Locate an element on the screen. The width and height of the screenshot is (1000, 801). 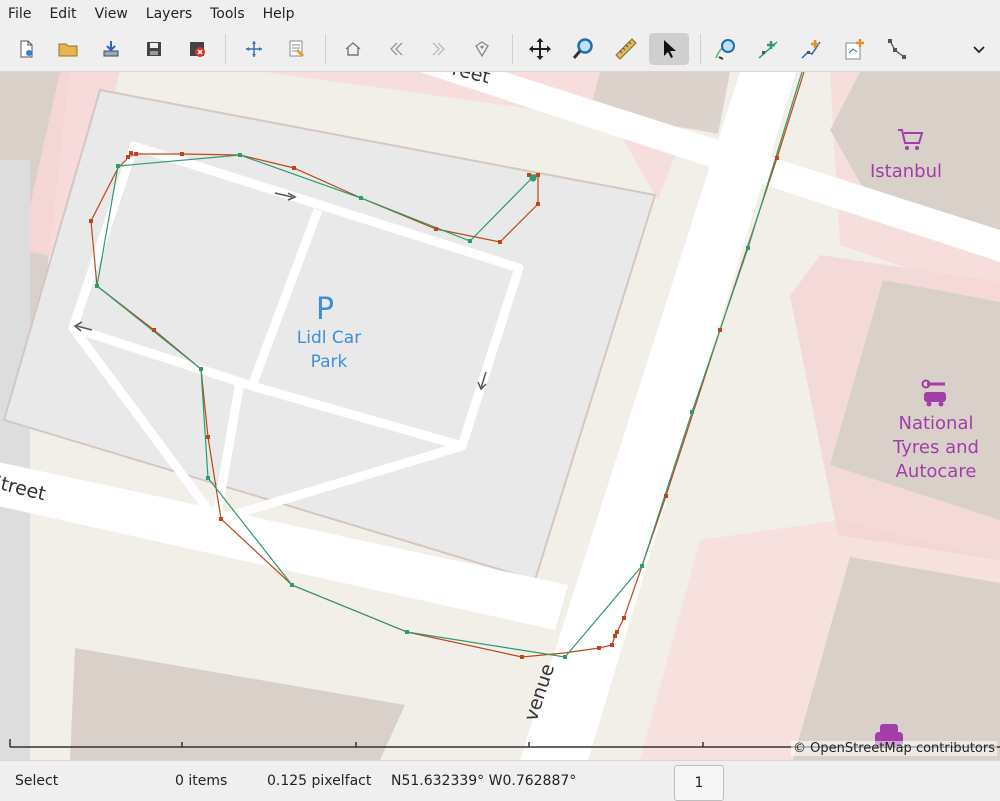
zoom-icon is located at coordinates (583, 49).